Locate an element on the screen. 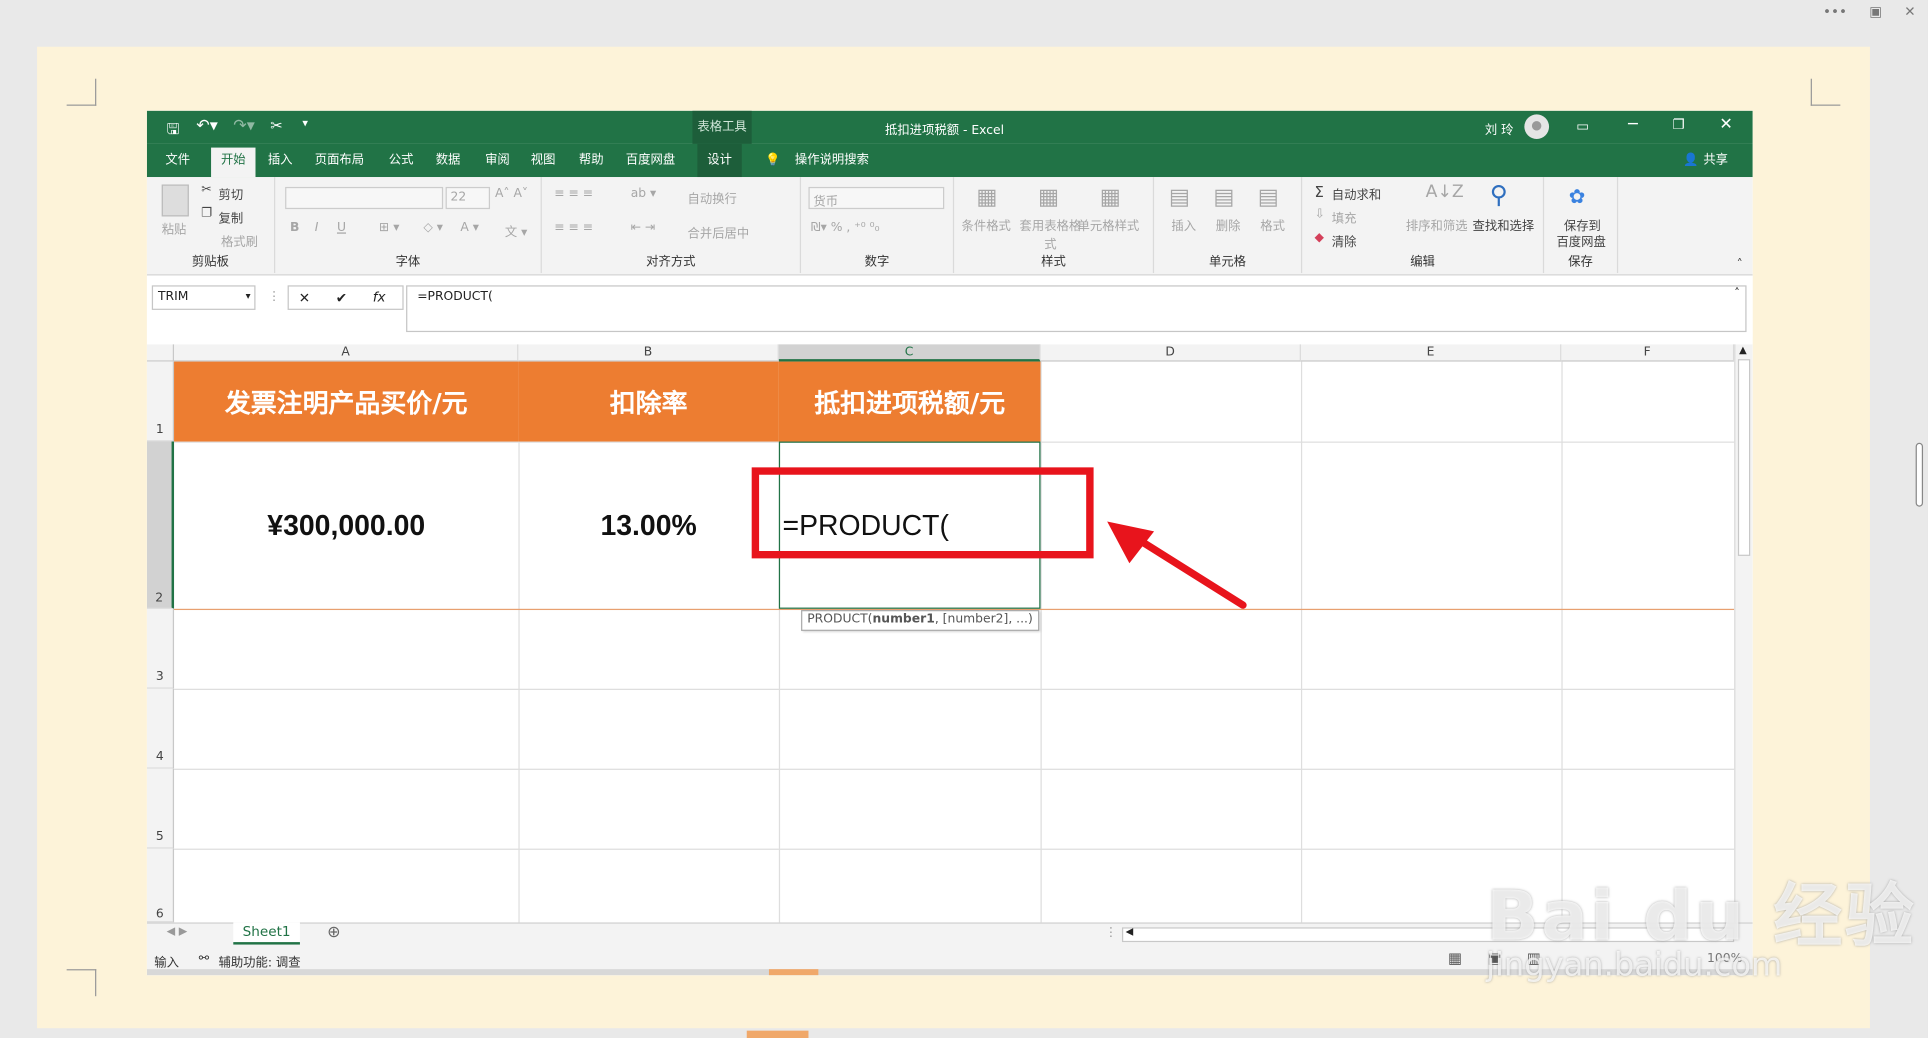  undo-icon: ↶▾ is located at coordinates (207, 126).